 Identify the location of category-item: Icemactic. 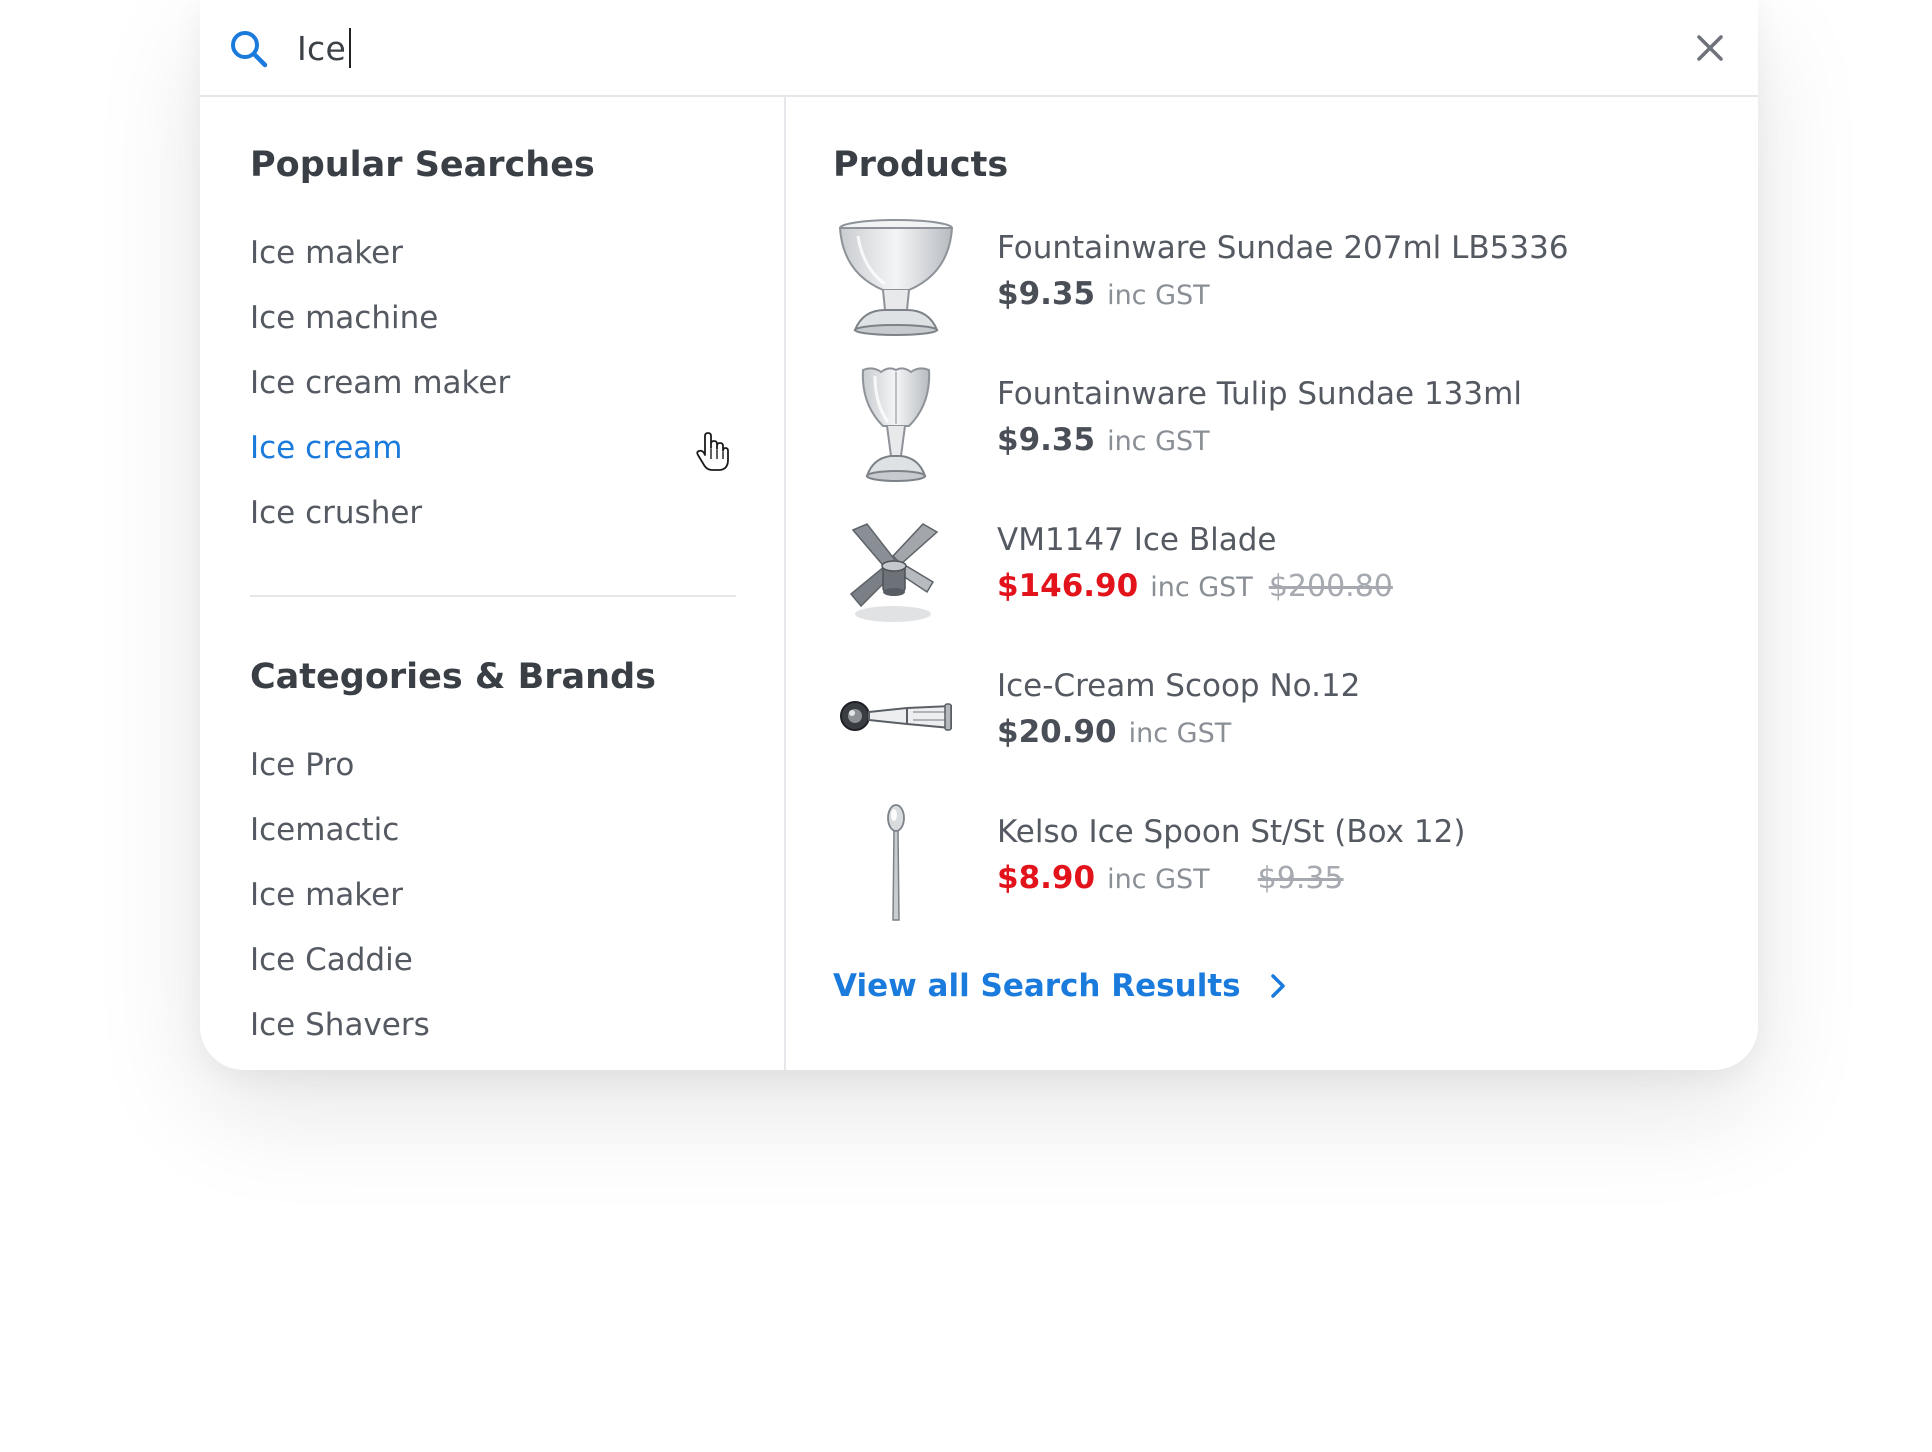
(493, 839).